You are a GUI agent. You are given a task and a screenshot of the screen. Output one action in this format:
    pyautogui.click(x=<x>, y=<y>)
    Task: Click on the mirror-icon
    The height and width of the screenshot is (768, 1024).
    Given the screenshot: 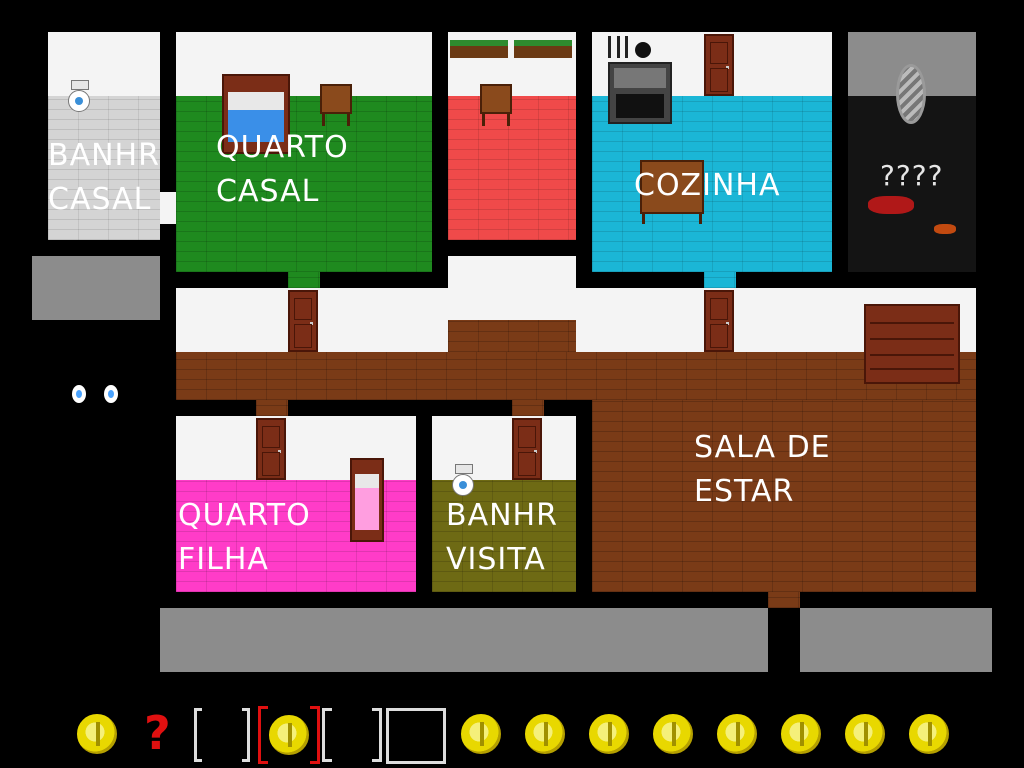 What is the action you would take?
    pyautogui.click(x=911, y=94)
    